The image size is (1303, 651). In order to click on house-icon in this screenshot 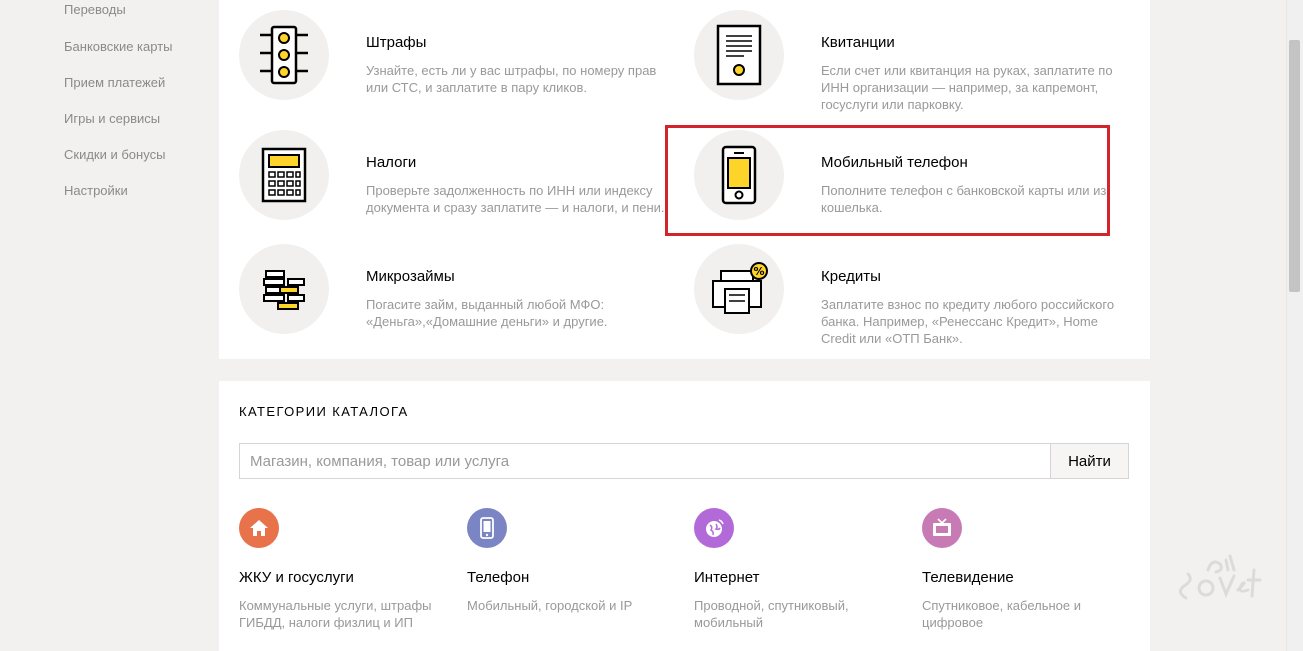, I will do `click(259, 528)`.